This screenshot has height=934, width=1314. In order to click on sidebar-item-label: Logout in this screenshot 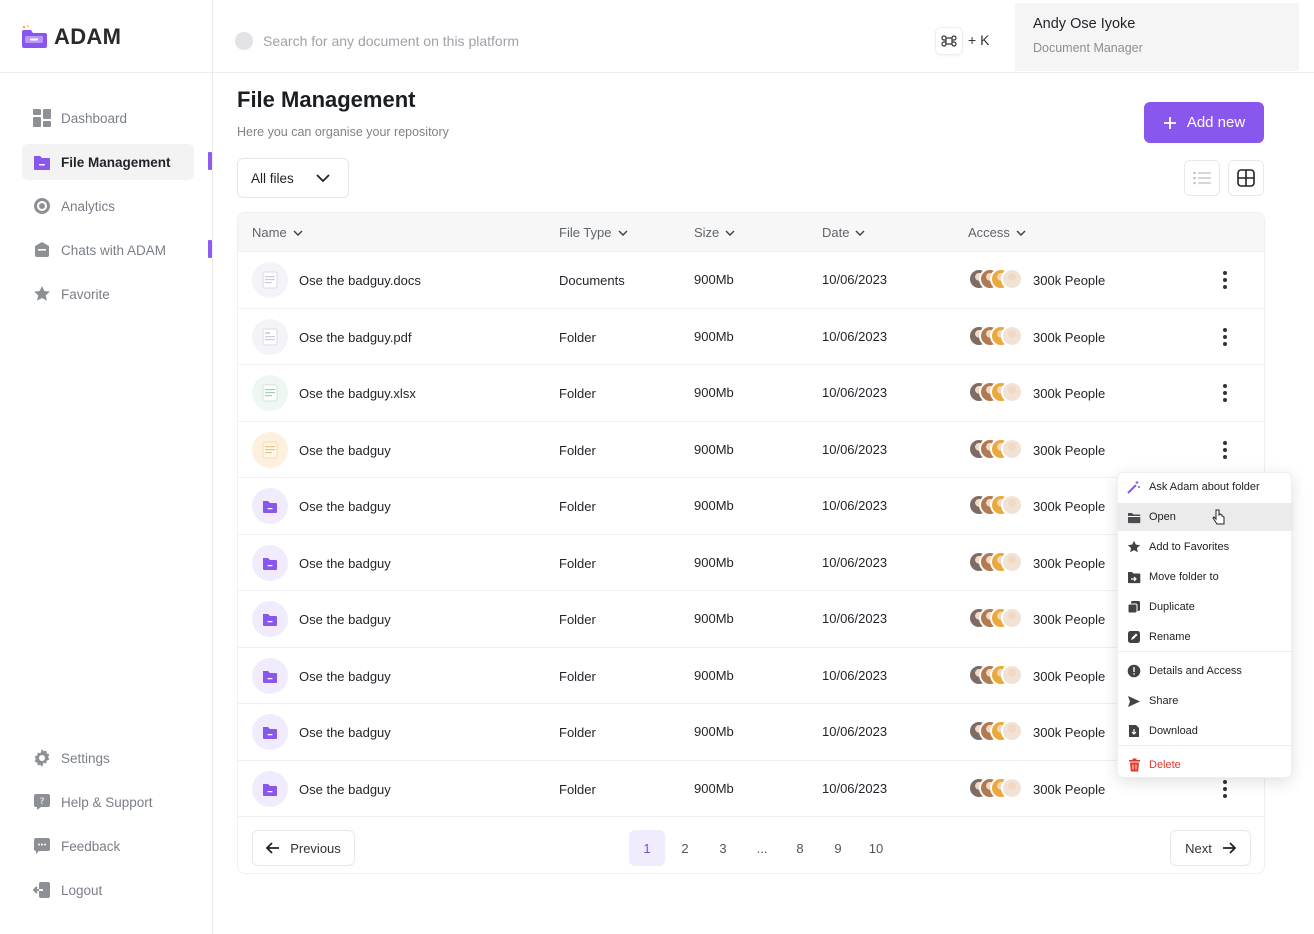, I will do `click(82, 890)`.